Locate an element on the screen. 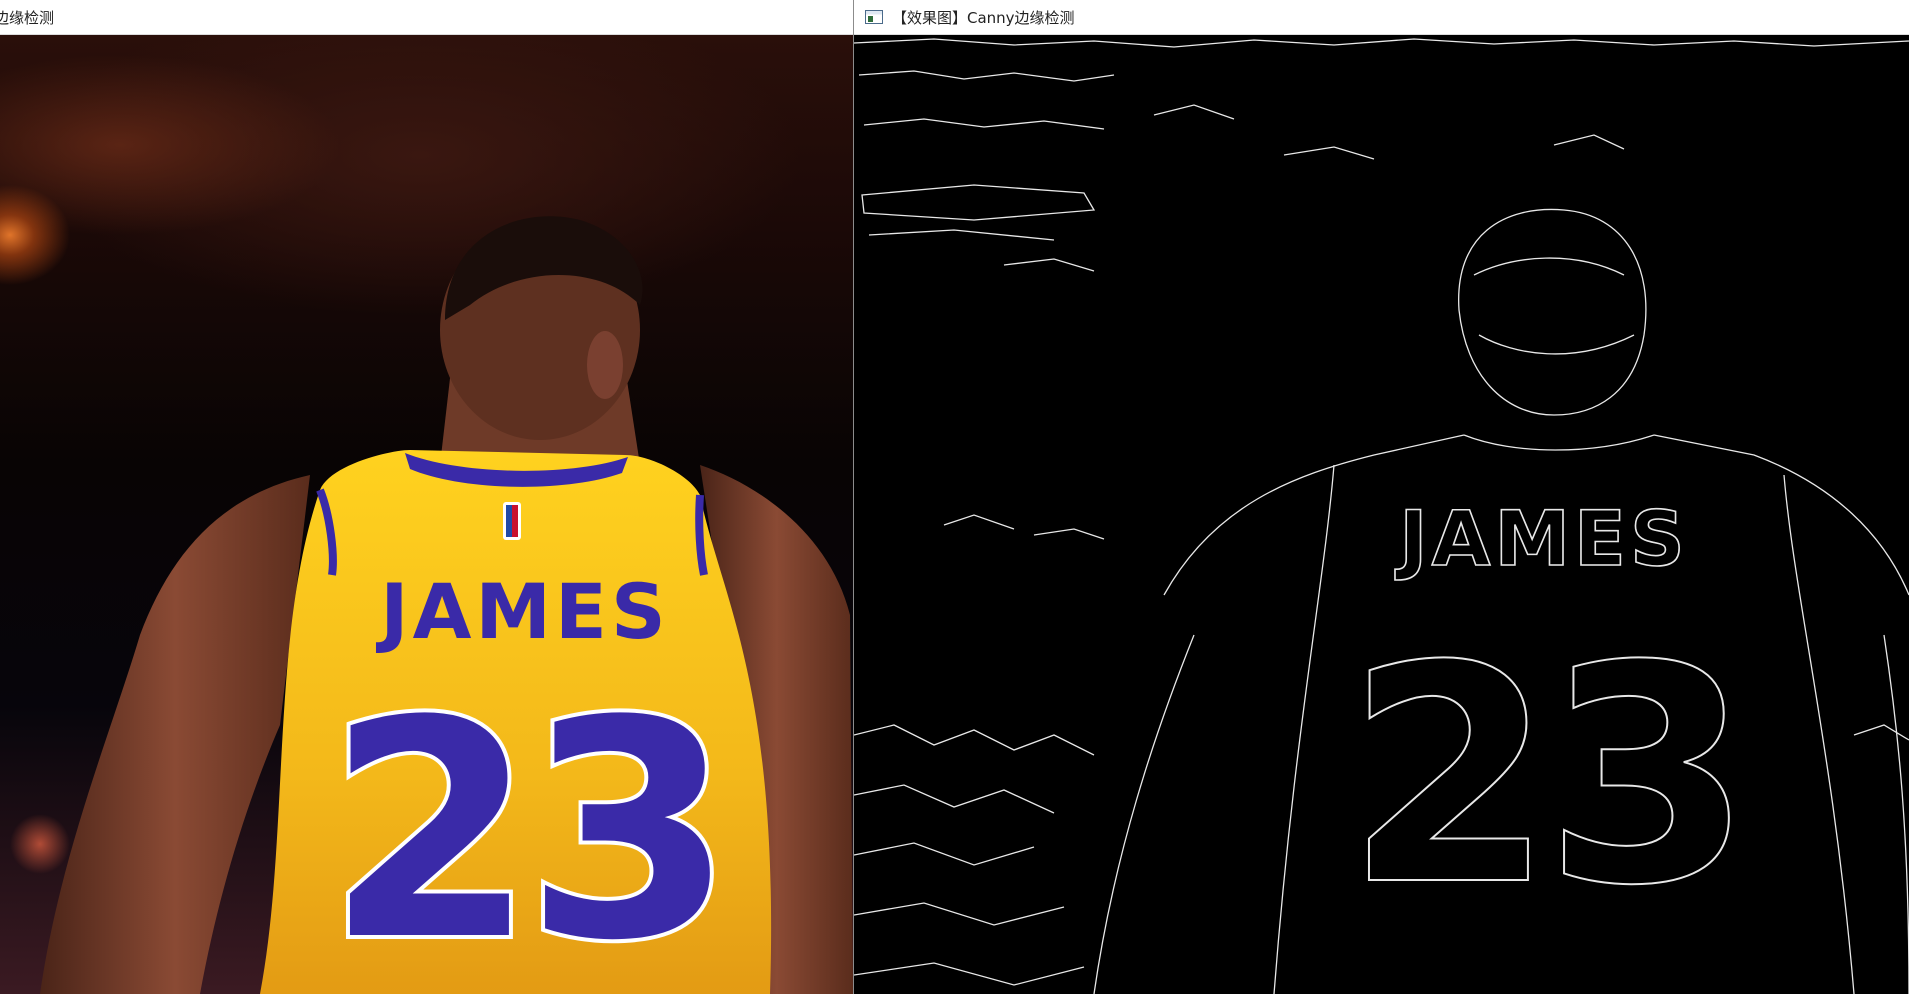 This screenshot has height=994, width=1909. source-window-titlebar: 边缘检测 is located at coordinates (426, 17).